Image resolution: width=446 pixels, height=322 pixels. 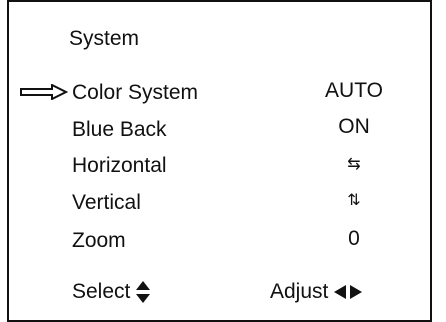 What do you see at coordinates (101, 292) in the screenshot?
I see `select-label: Select` at bounding box center [101, 292].